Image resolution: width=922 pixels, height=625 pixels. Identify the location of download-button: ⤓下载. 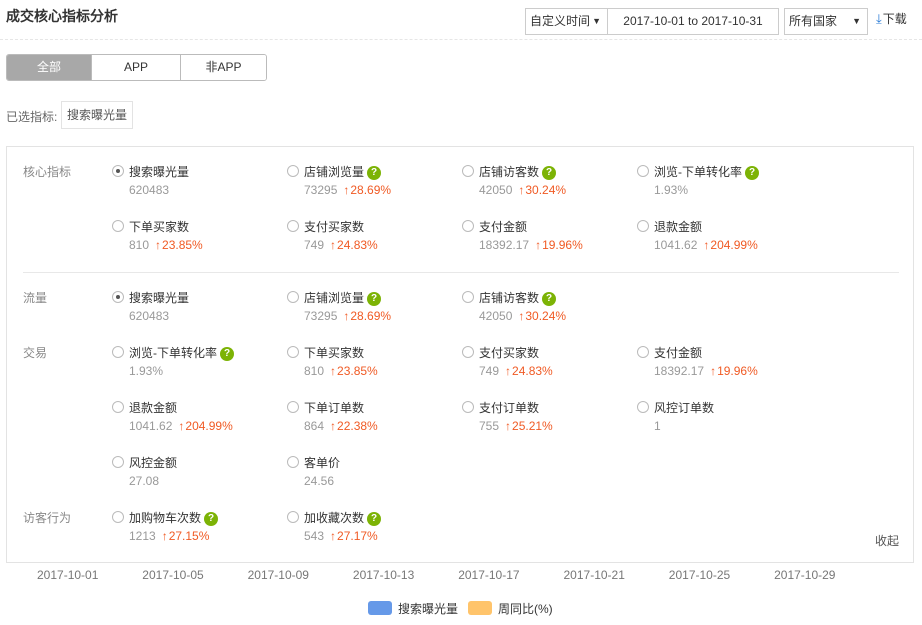
(891, 18).